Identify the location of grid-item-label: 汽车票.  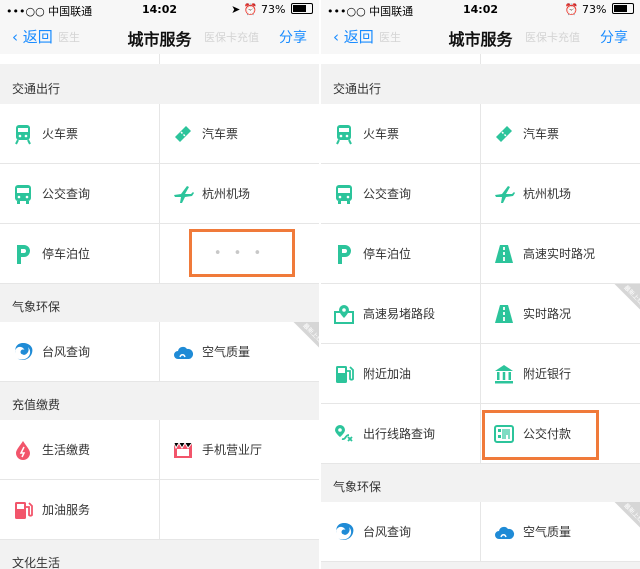
(541, 134).